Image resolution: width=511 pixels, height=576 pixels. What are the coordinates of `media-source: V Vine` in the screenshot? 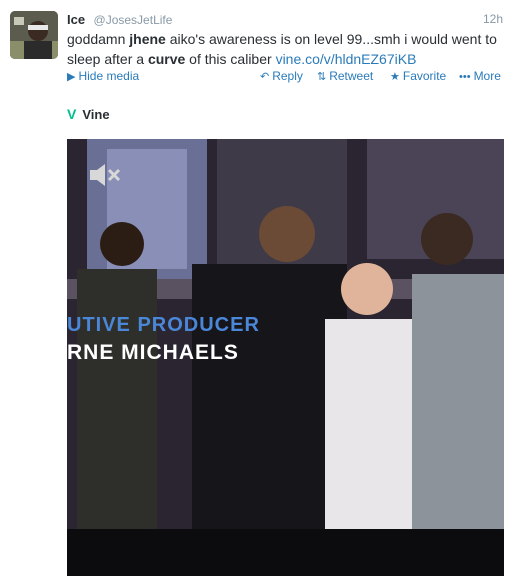 It's located at (88, 116).